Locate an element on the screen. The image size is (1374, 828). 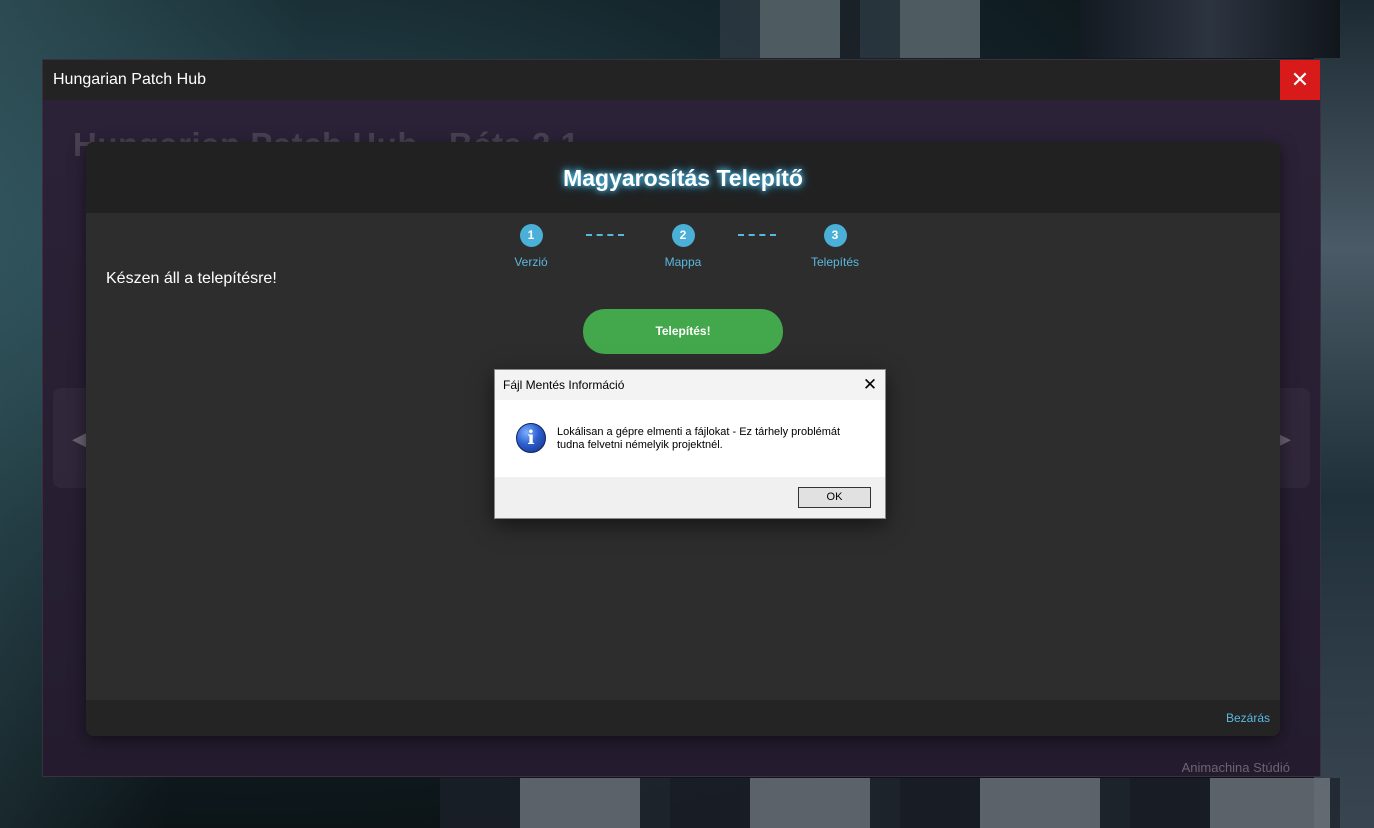
step-label: Verzió is located at coordinates (531, 262).